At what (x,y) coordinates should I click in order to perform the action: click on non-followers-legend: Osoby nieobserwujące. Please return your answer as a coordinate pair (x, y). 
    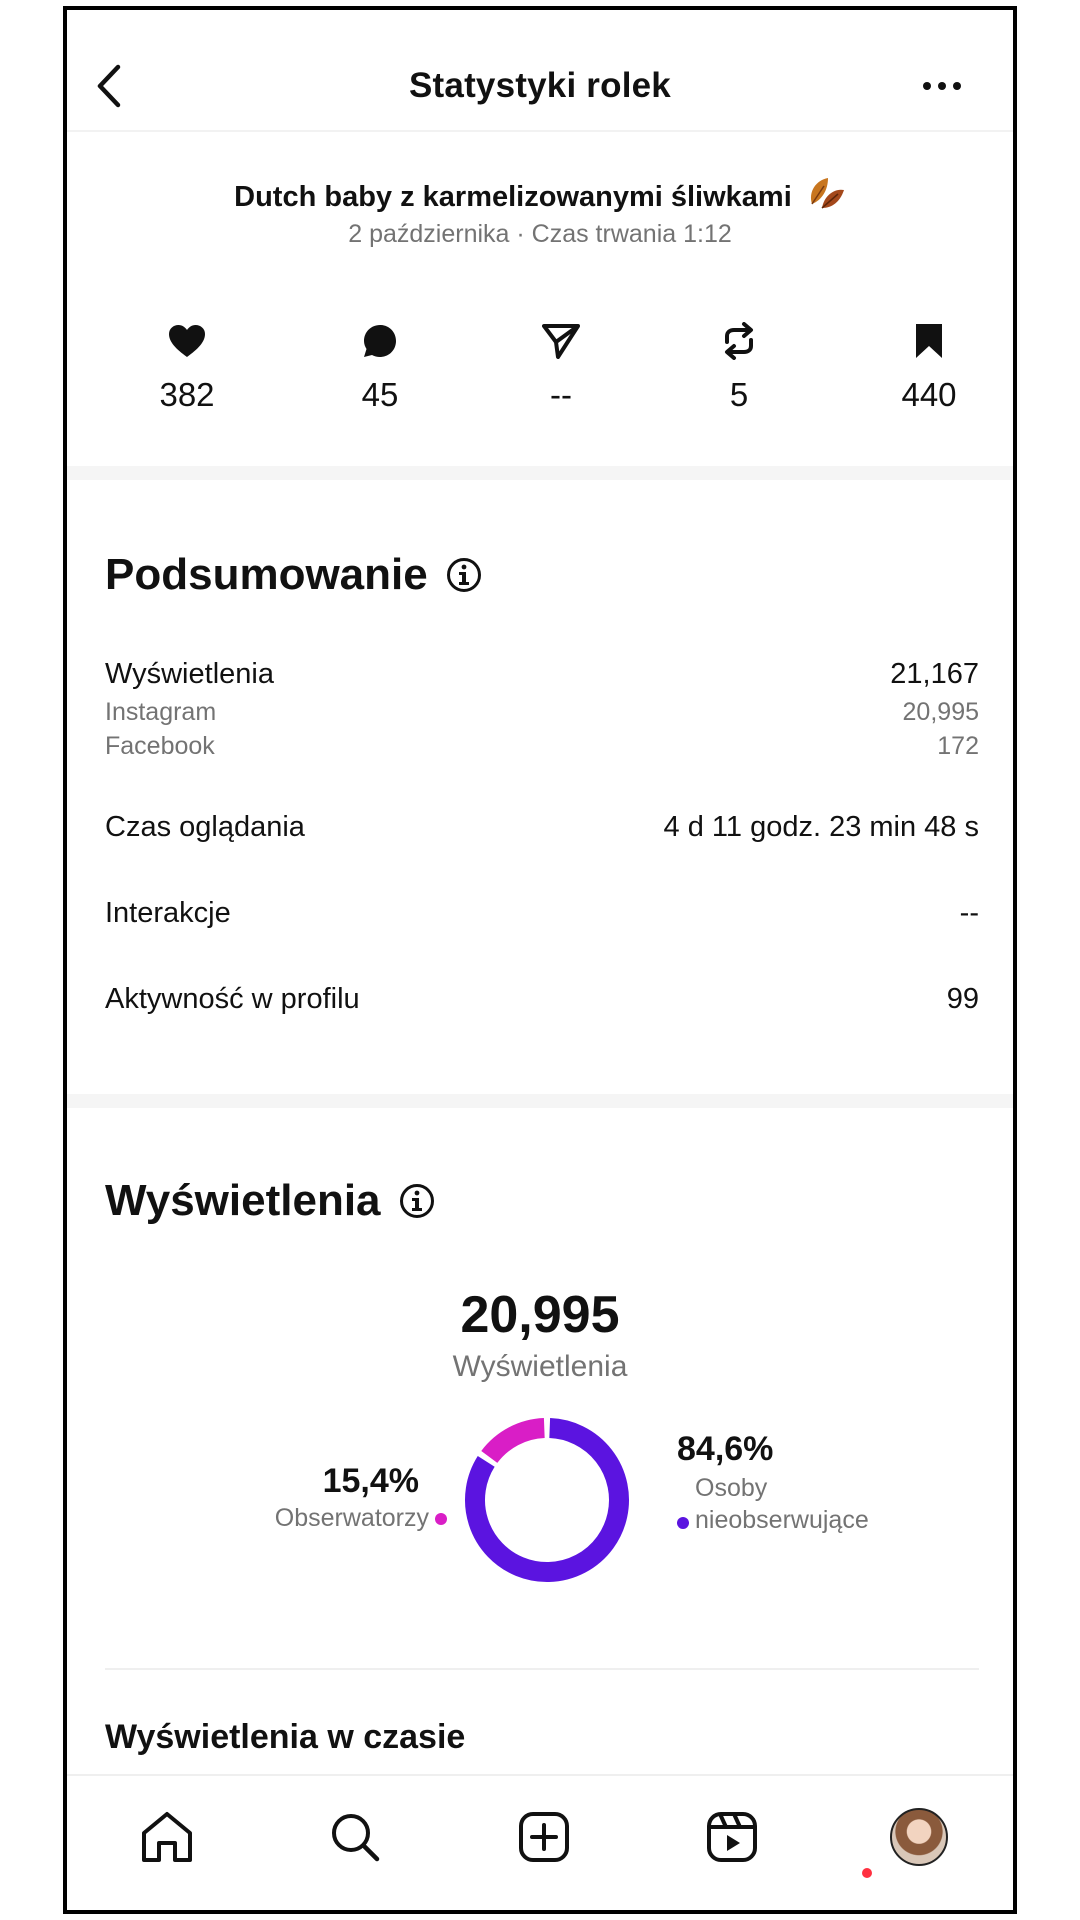
    Looking at the image, I should click on (777, 1504).